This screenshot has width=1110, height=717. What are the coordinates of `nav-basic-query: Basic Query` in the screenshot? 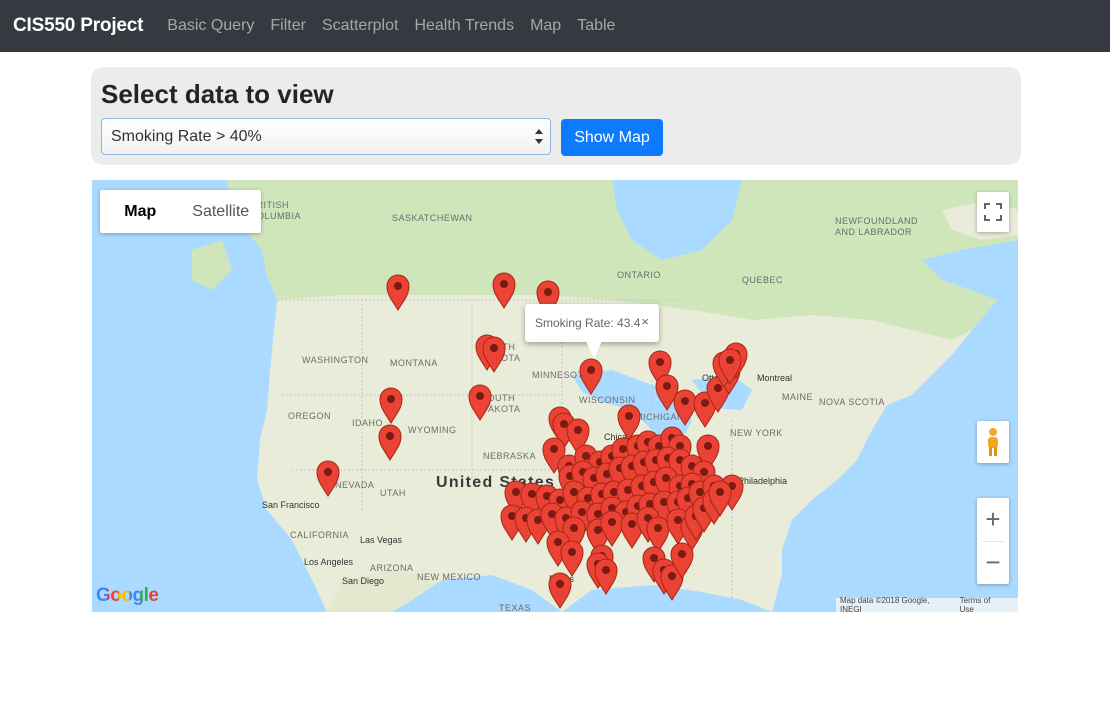 It's located at (210, 26).